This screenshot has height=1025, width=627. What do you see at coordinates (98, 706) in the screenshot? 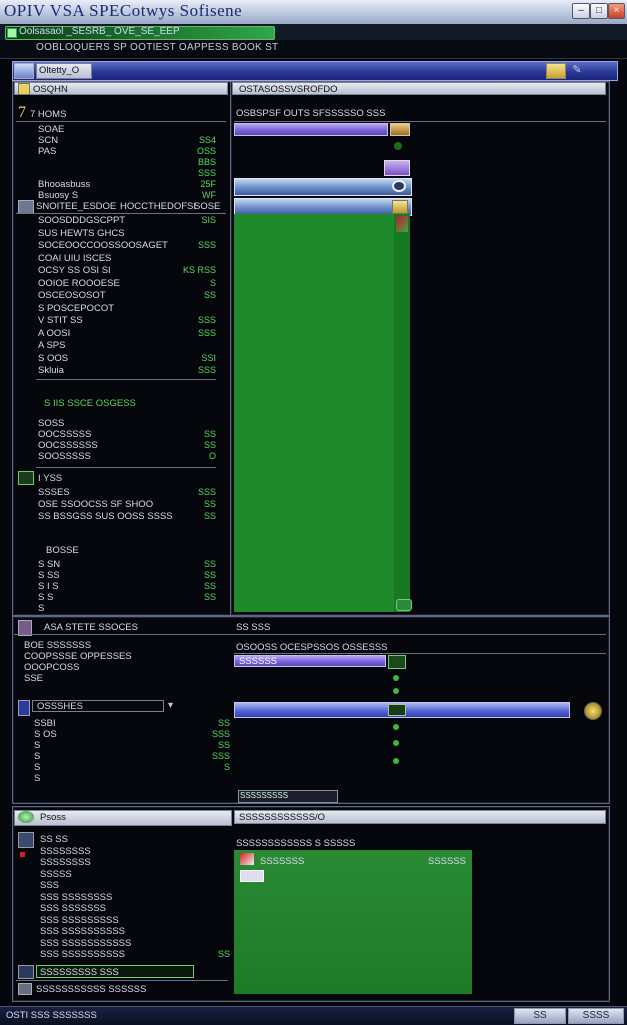
I see `middle-left-field: OSSSHES` at bounding box center [98, 706].